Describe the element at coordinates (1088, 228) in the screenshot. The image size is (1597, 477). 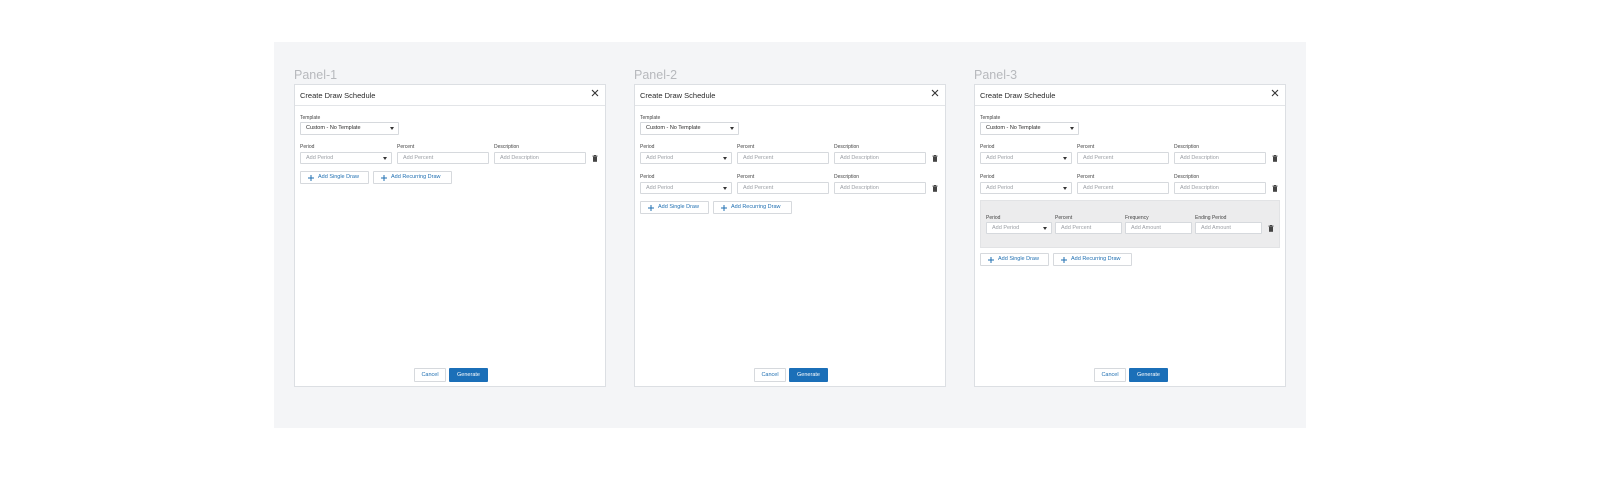
I see `recurring-percent-input: Add Percent` at that location.